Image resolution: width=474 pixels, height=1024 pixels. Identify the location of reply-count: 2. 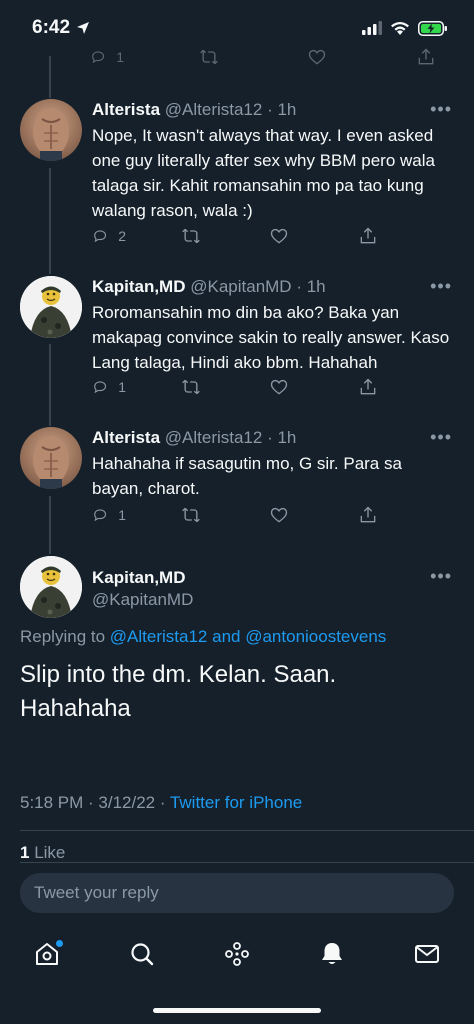
(122, 236).